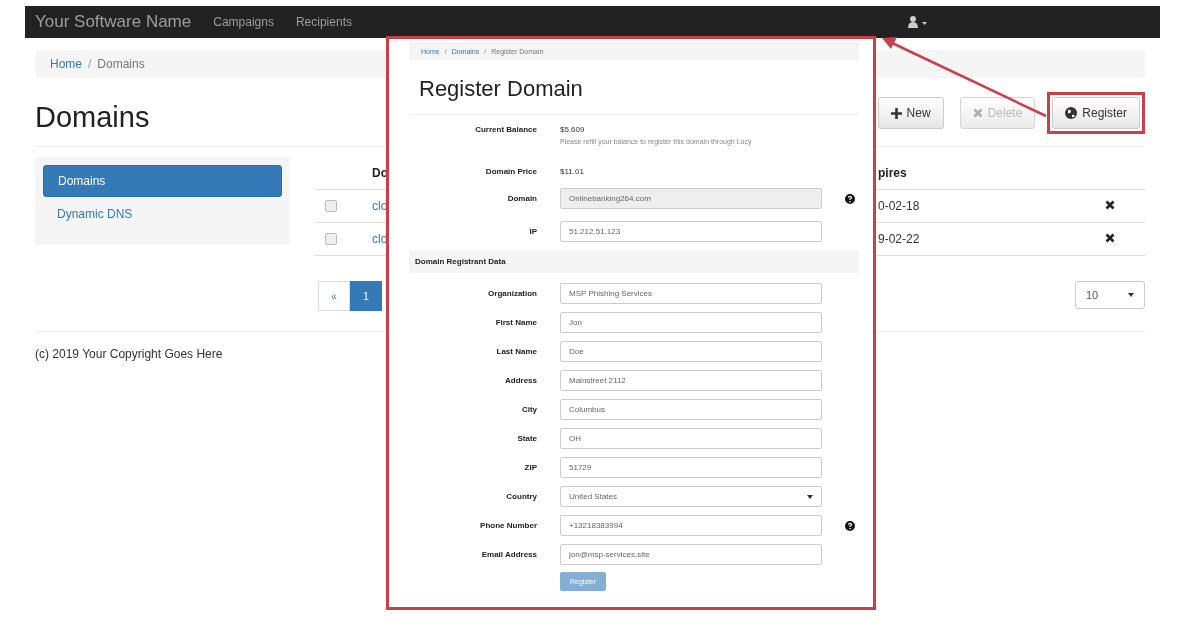 Image resolution: width=1180 pixels, height=623 pixels. What do you see at coordinates (323, 22) in the screenshot?
I see `nav-link: Recipients` at bounding box center [323, 22].